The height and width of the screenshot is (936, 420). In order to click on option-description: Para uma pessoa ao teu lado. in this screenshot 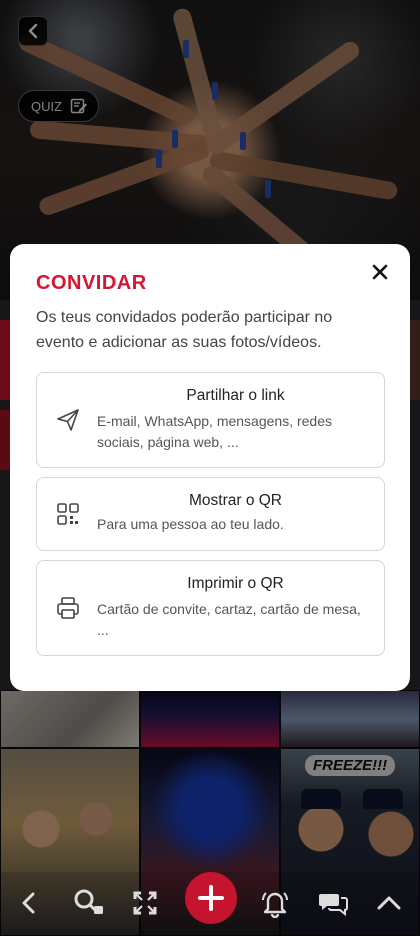, I will do `click(190, 524)`.